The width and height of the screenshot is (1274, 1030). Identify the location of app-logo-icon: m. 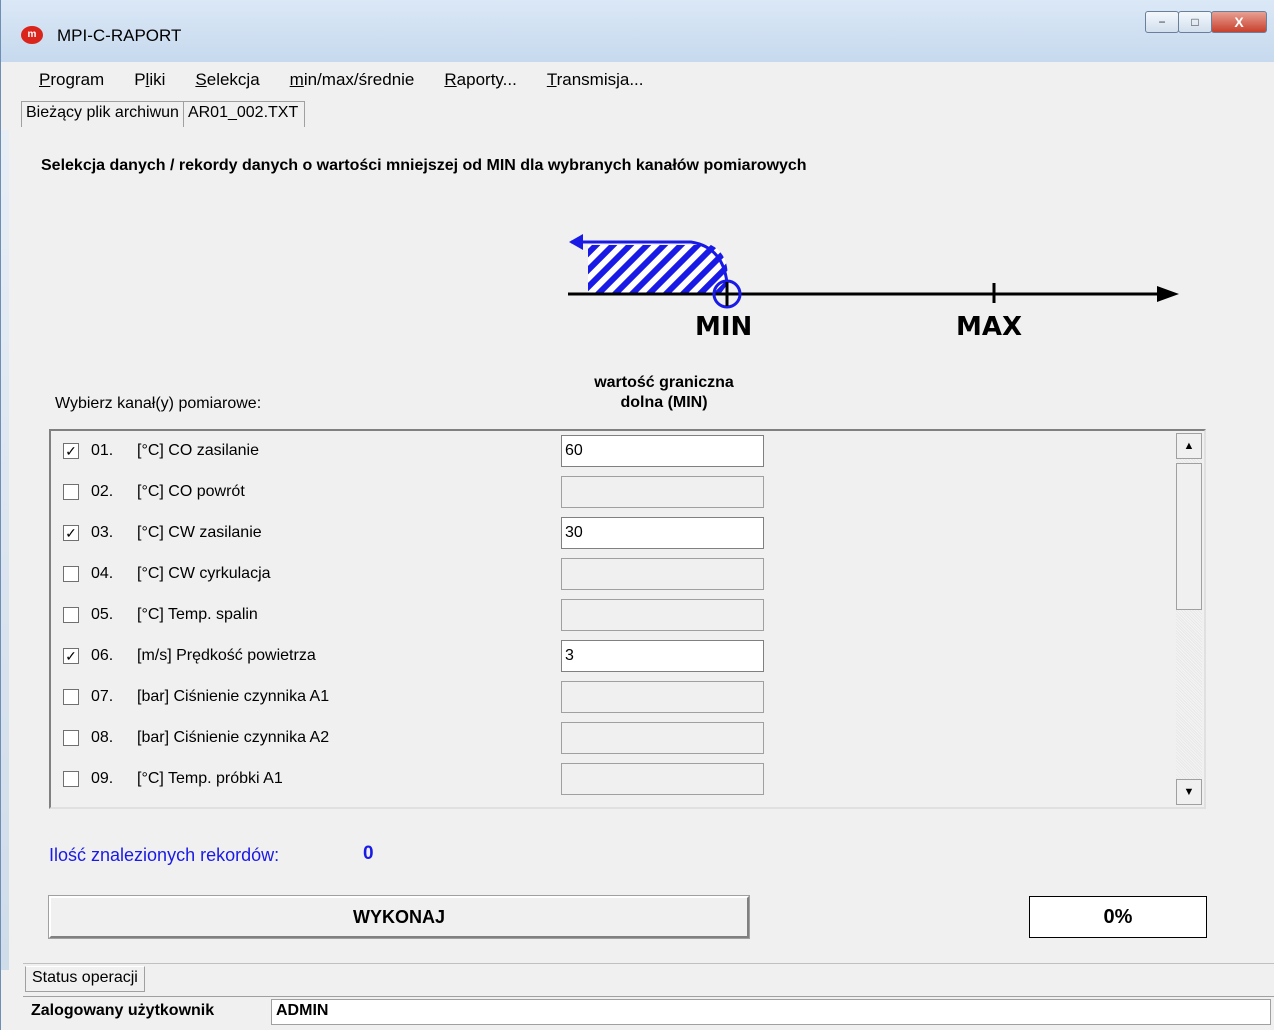
(32, 35).